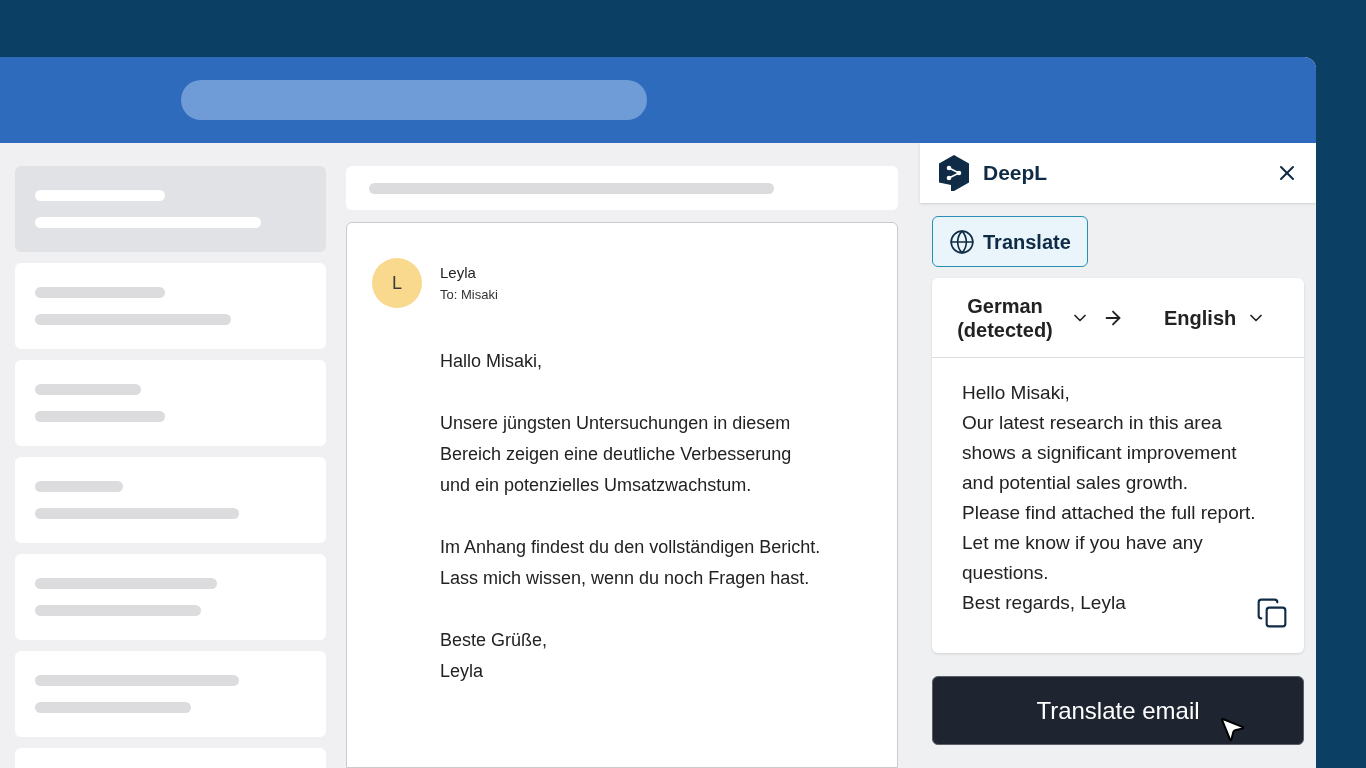 The width and height of the screenshot is (1366, 768). I want to click on copy-button, so click(1272, 613).